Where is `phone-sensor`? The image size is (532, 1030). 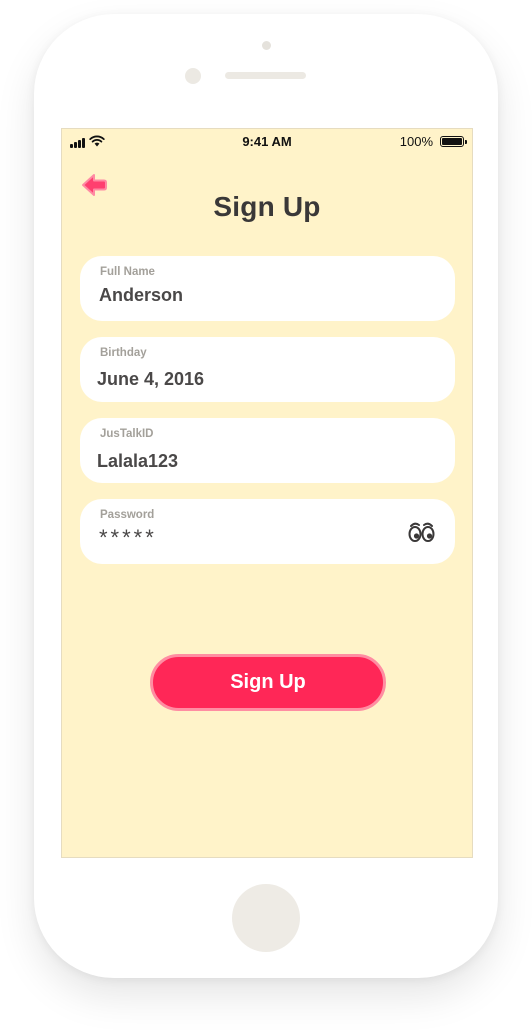
phone-sensor is located at coordinates (193, 76).